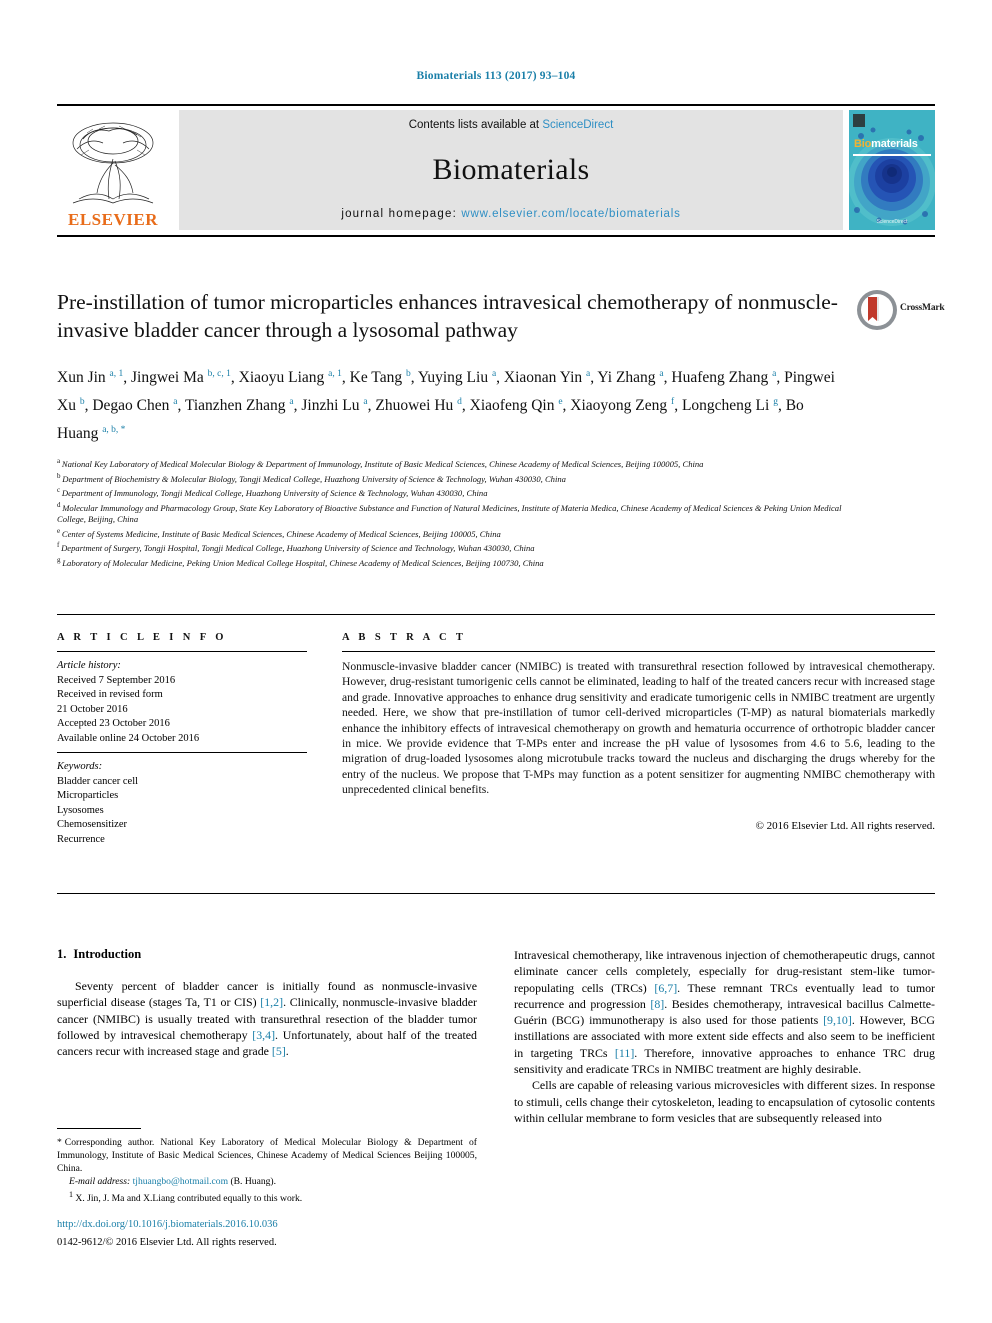  What do you see at coordinates (728, 378) in the screenshot?
I see `author-name: Huafeng Zhang a,` at bounding box center [728, 378].